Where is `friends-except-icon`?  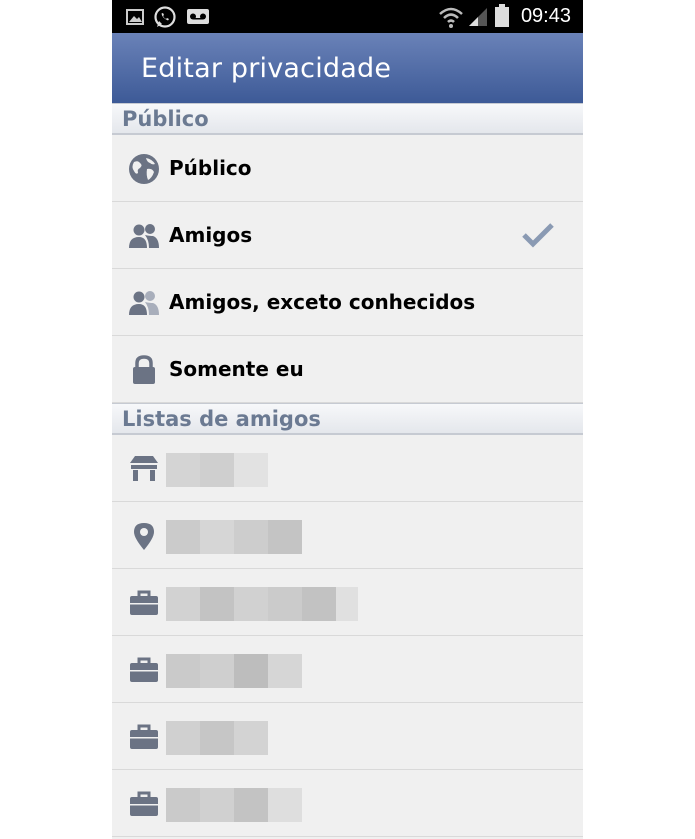 friends-except-icon is located at coordinates (144, 303).